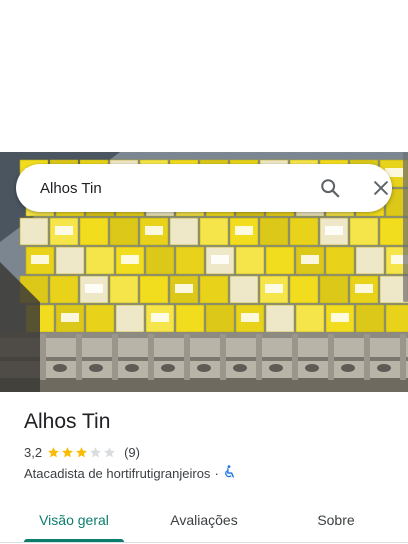  Describe the element at coordinates (330, 188) in the screenshot. I see `search-icon` at that location.